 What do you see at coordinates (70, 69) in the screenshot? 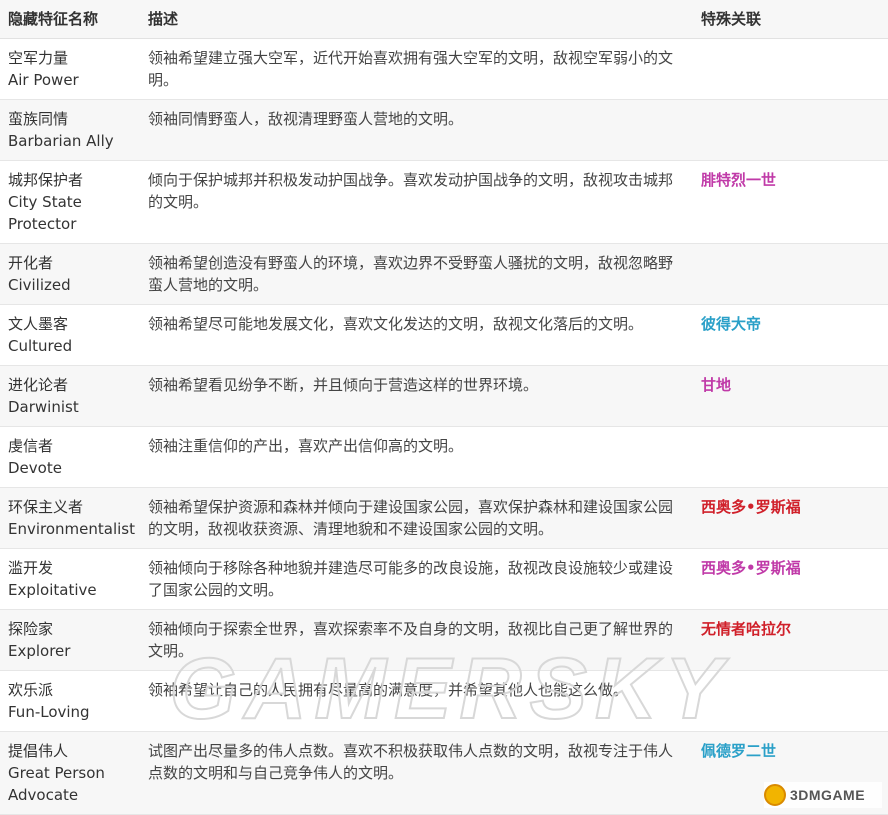
I see `trait-name-cell: 空军力量 Air Power` at bounding box center [70, 69].